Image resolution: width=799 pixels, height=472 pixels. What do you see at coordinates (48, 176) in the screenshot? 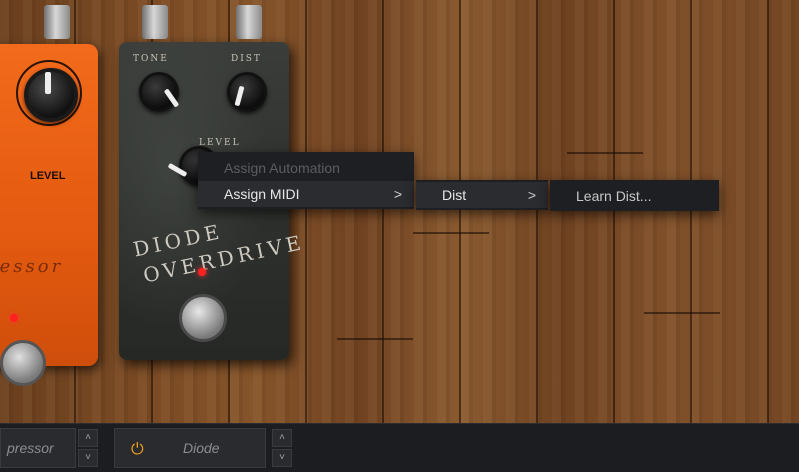
I see `level-label: LEVEL` at bounding box center [48, 176].